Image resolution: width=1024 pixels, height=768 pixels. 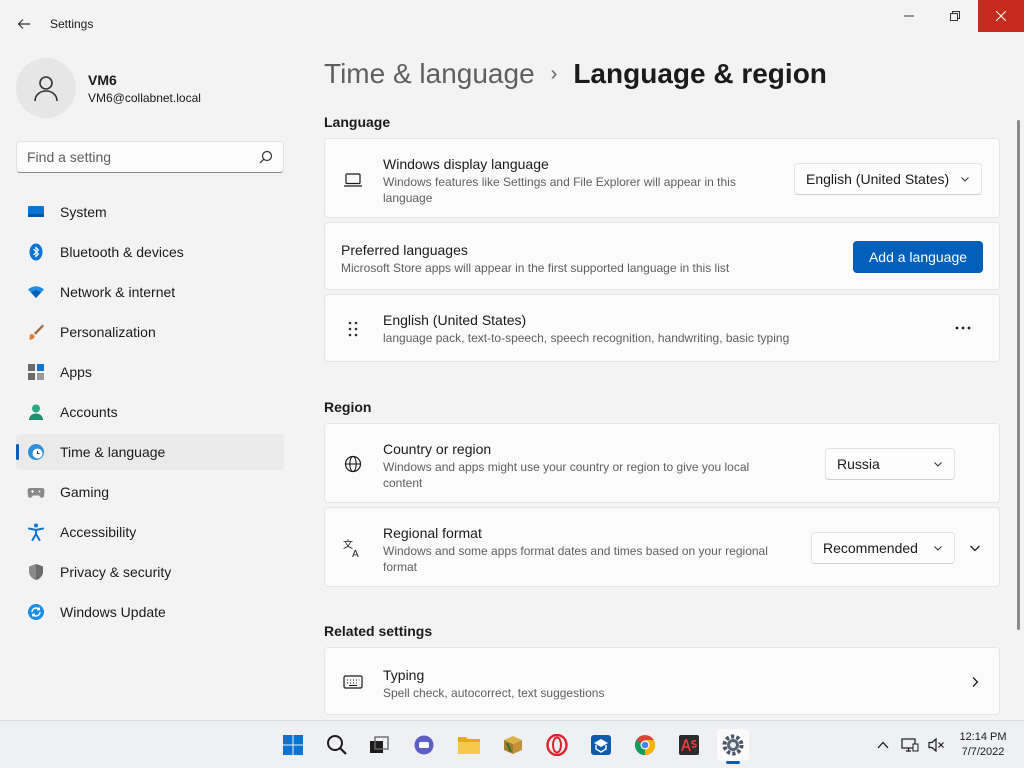 I want to click on show-hidden-icons-button, so click(x=883, y=745).